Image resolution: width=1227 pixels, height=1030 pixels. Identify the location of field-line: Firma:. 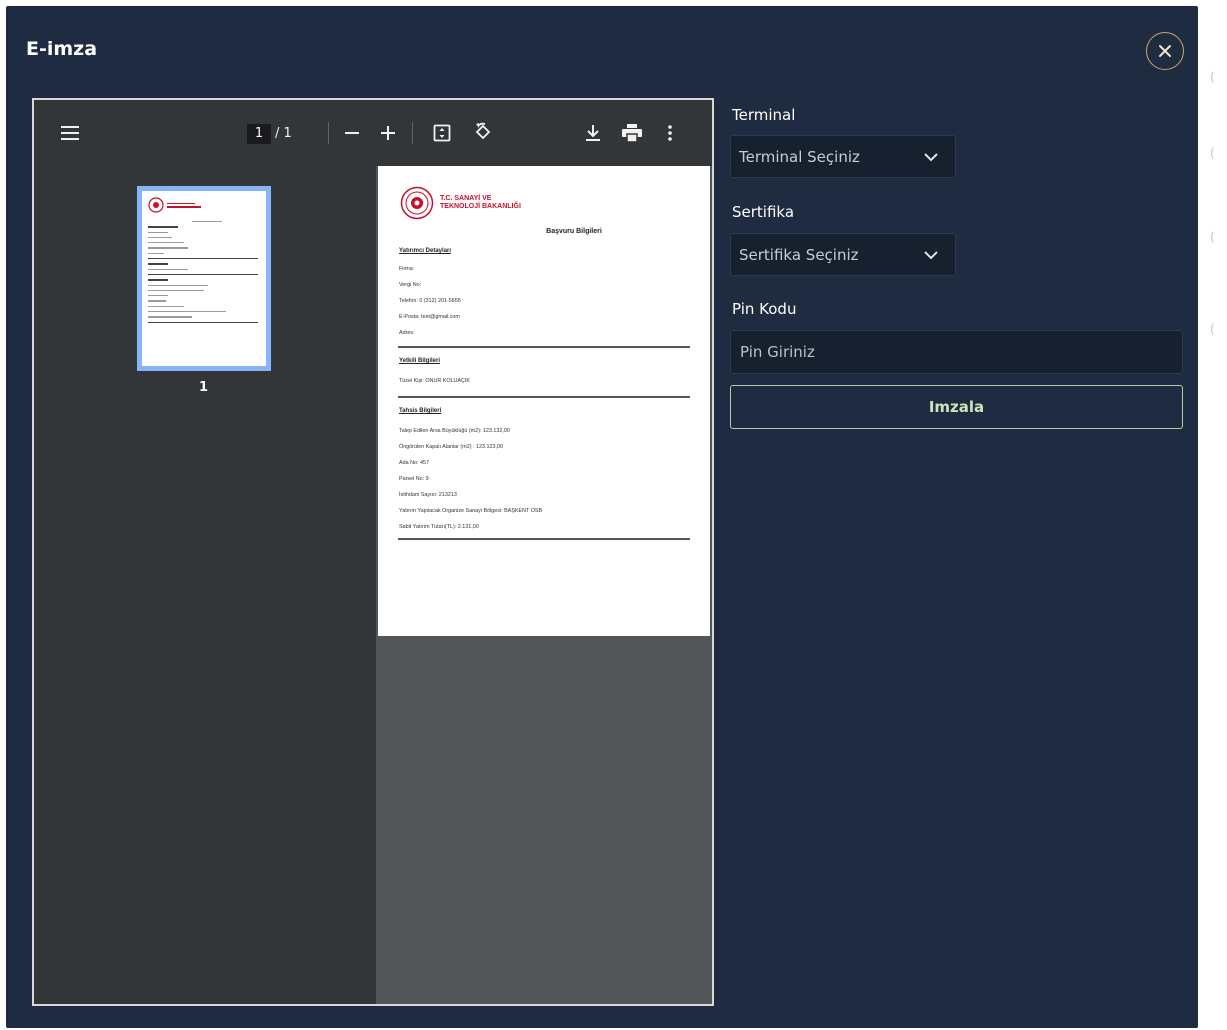
(407, 269).